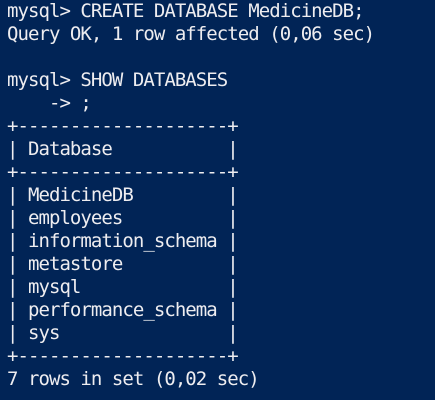  What do you see at coordinates (133, 379) in the screenshot?
I see `query-result-show: 7 rows in set (0,02 sec)` at bounding box center [133, 379].